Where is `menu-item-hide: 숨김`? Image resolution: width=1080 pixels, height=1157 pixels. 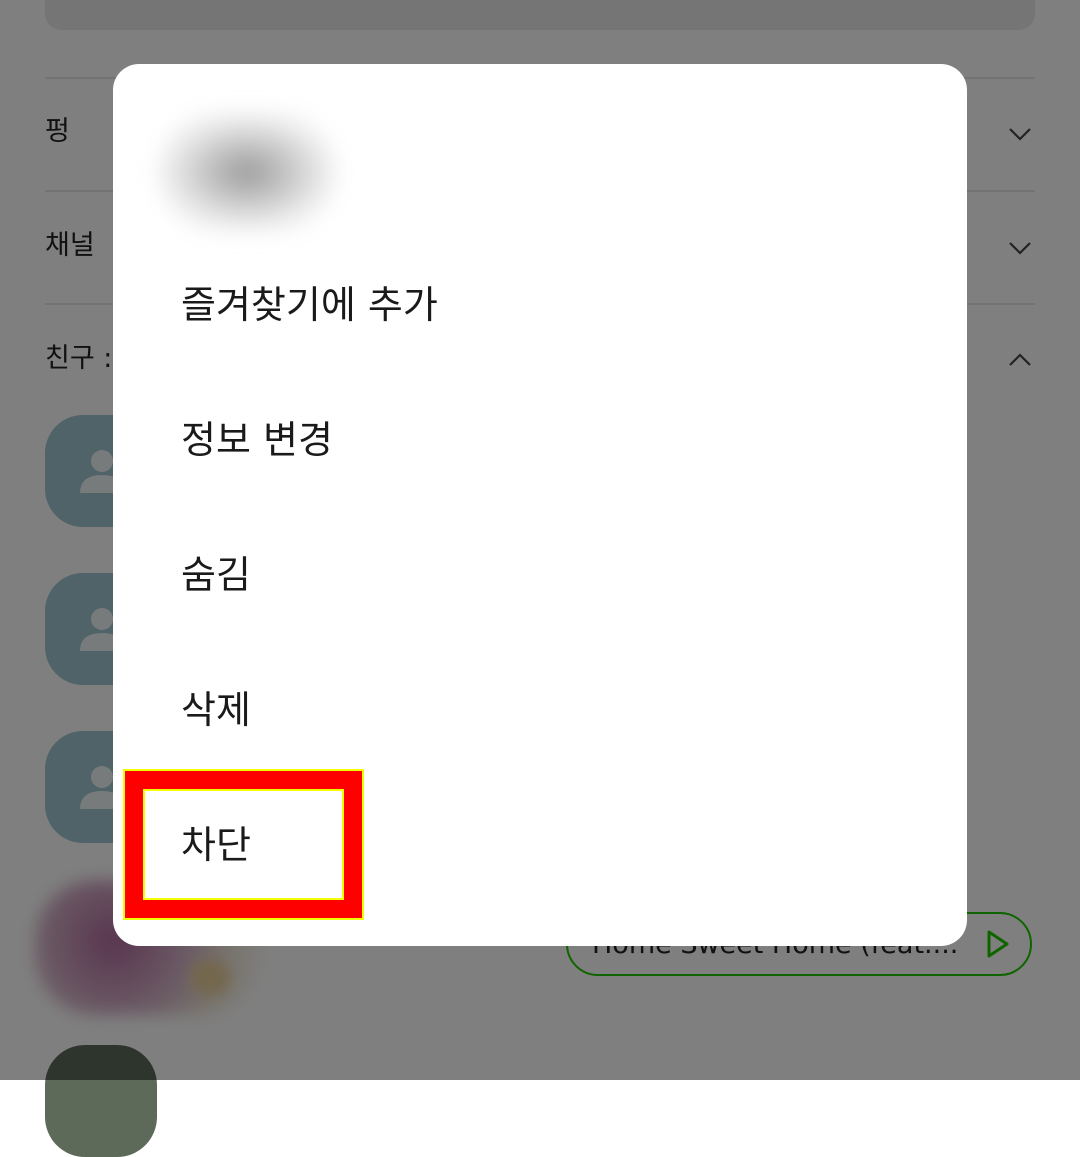 menu-item-hide: 숨김 is located at coordinates (216, 575).